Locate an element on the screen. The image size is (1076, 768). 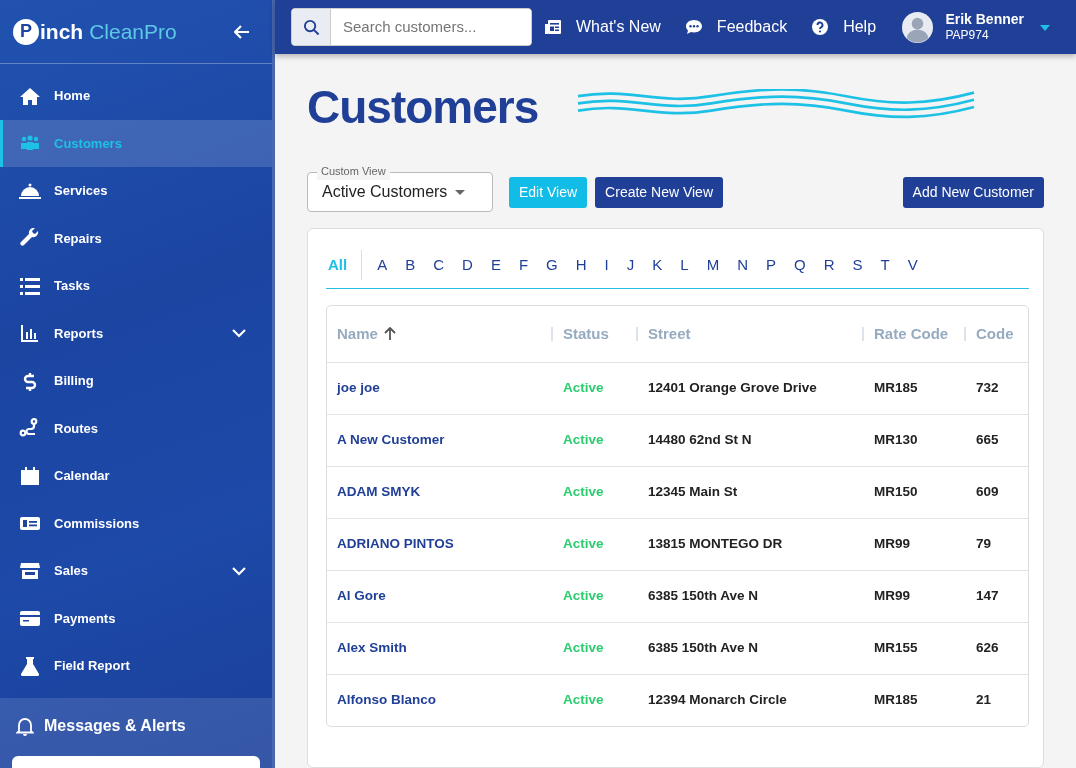
table-cell-text: 13815 MONTEGO DR is located at coordinates (715, 544).